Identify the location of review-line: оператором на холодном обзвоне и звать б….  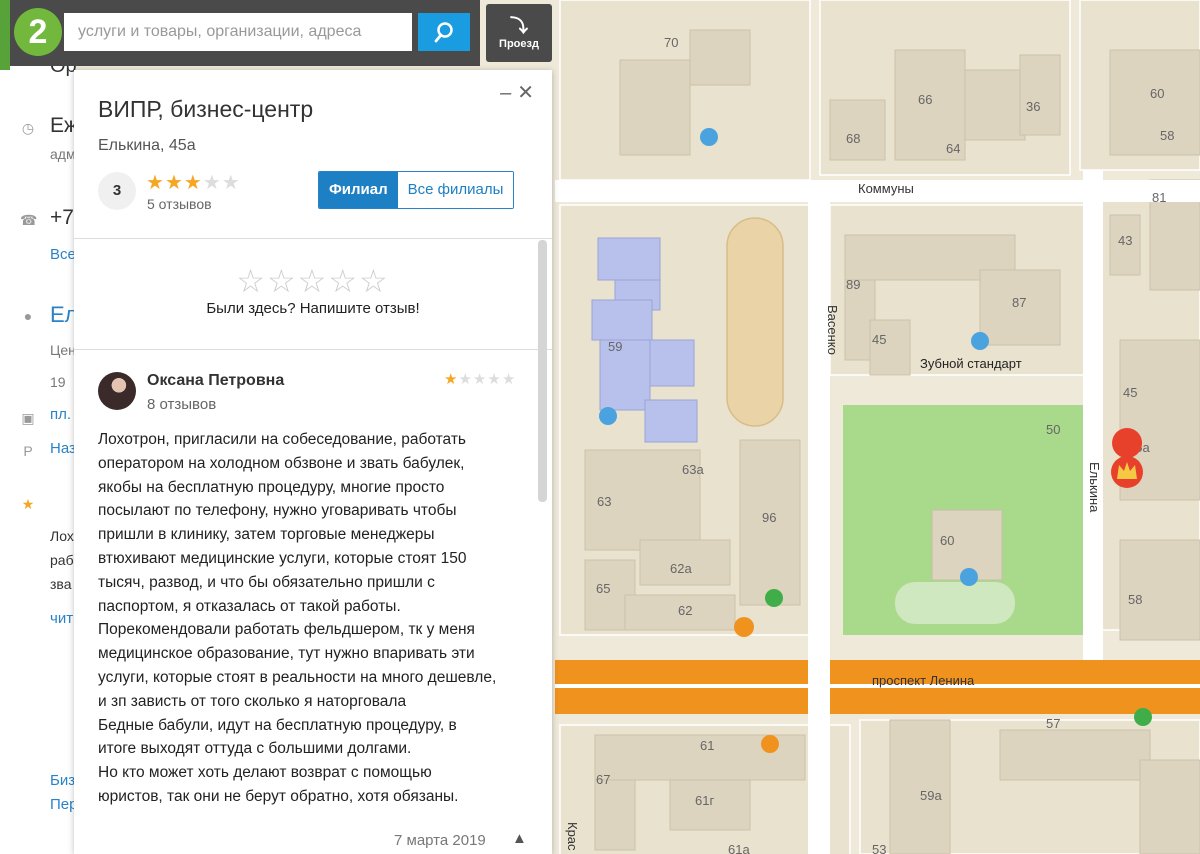
(281, 463).